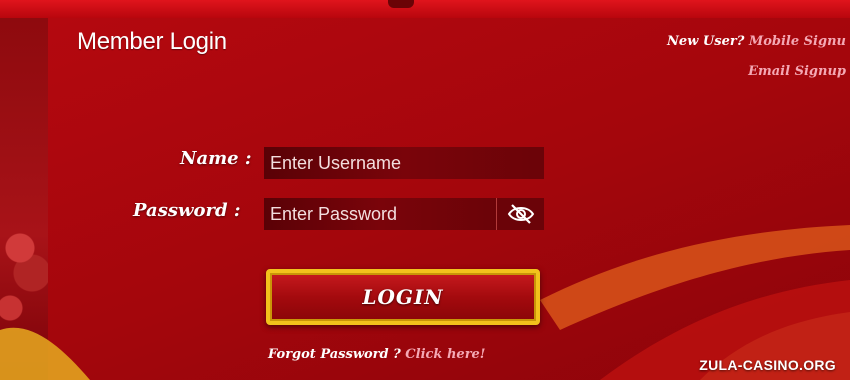 This screenshot has height=380, width=850. Describe the element at coordinates (403, 297) in the screenshot. I see `login-button: LOGIN` at that location.